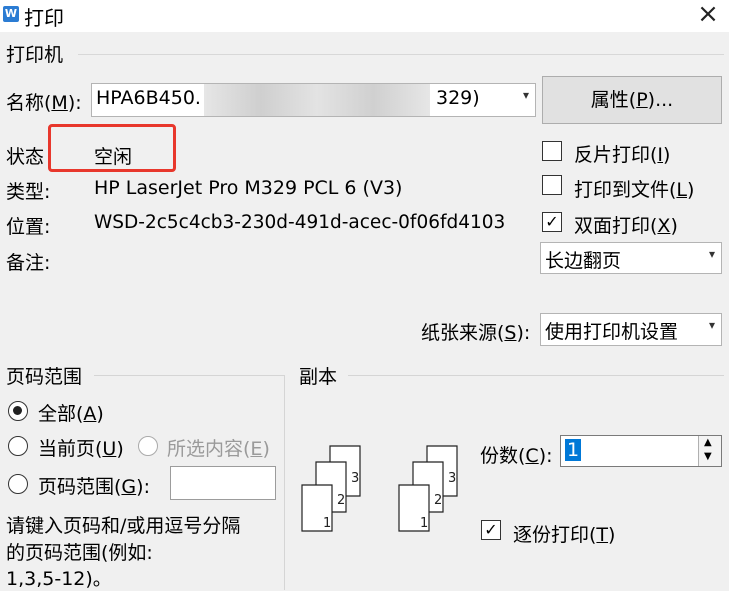 The image size is (729, 591). Describe the element at coordinates (189, 375) in the screenshot. I see `page-range-divider` at that location.